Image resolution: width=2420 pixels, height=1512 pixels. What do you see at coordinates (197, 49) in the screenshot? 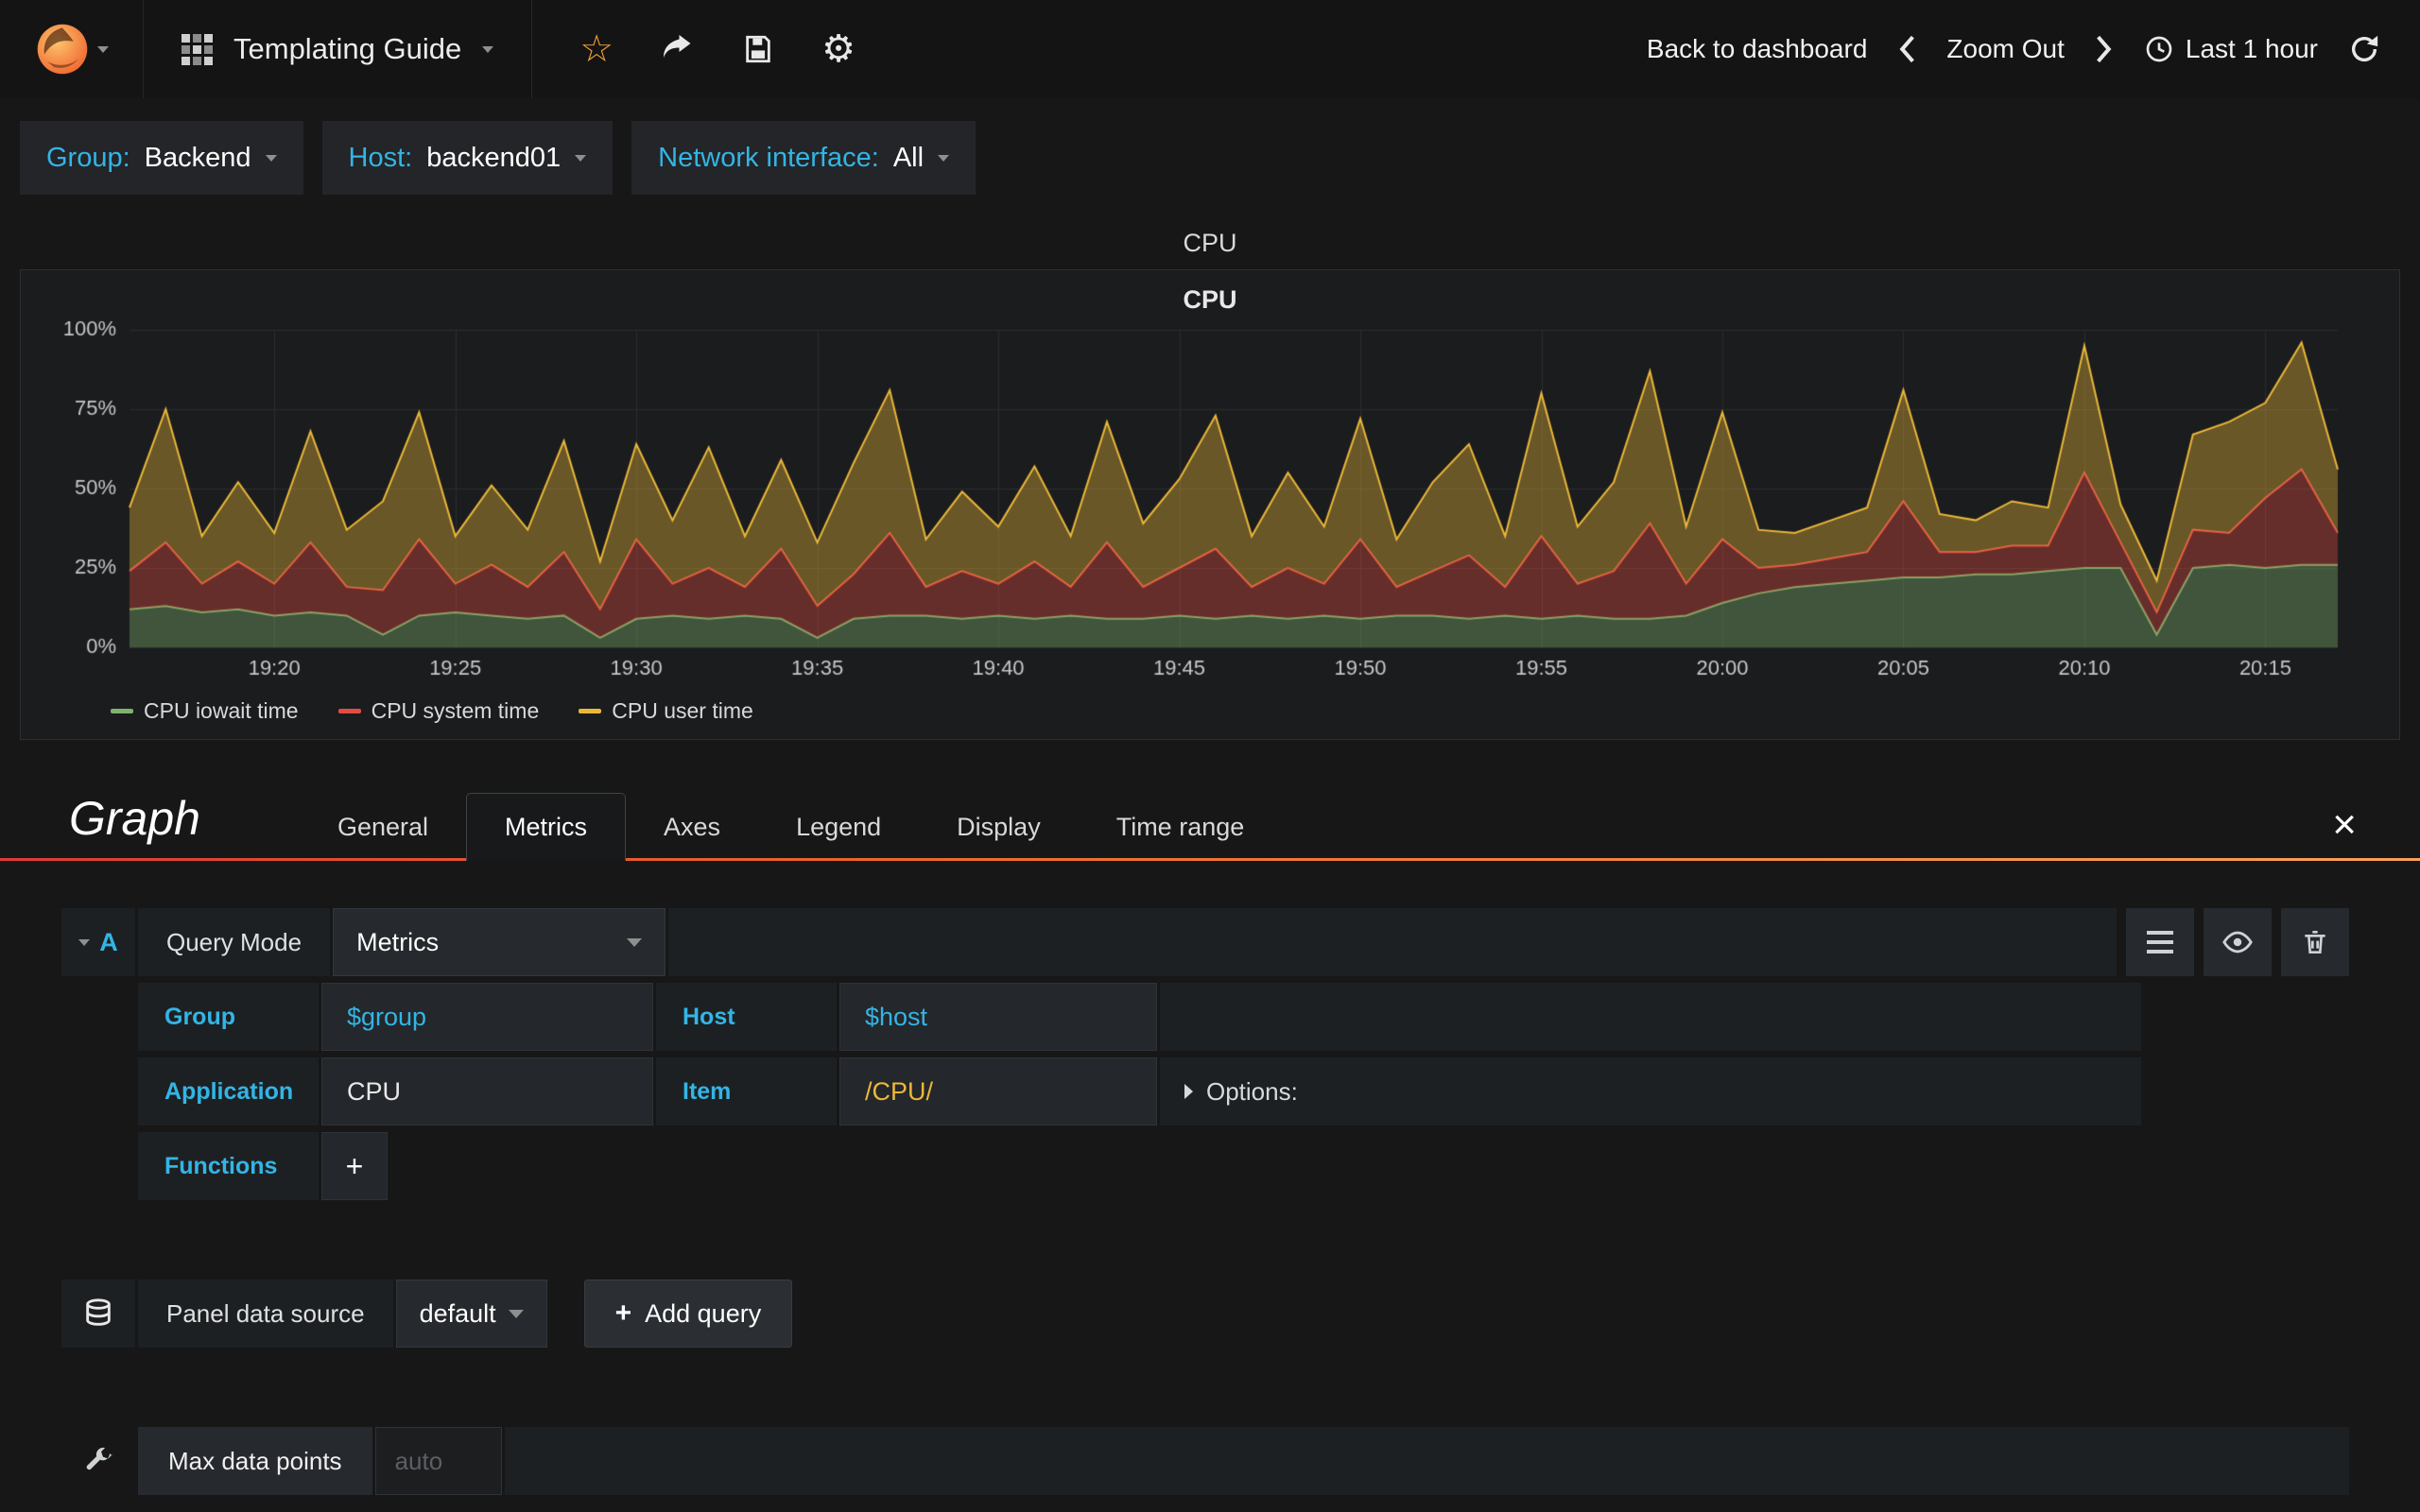
I see `dashboard-grid-icon` at bounding box center [197, 49].